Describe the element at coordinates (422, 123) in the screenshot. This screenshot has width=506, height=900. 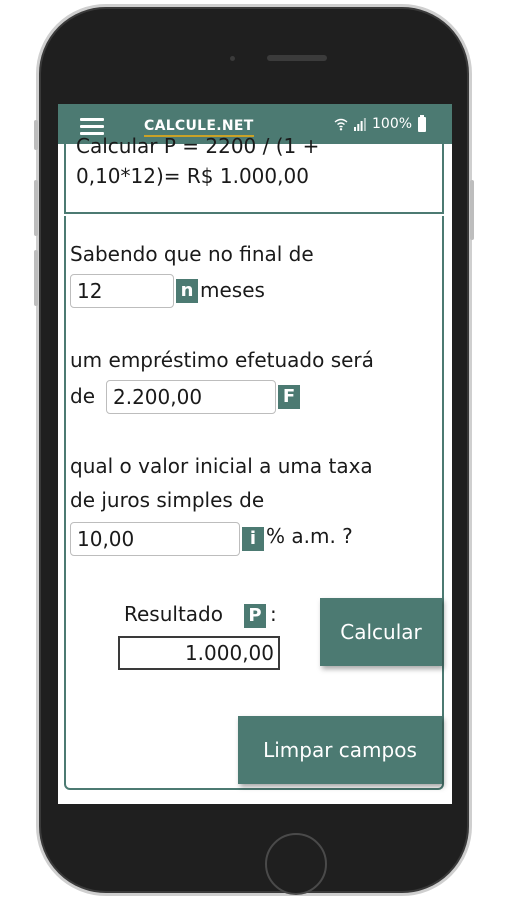
I see `battery-icon` at that location.